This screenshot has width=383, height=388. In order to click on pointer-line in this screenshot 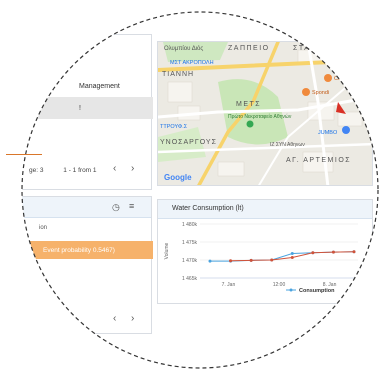, I will do `click(24, 154)`.